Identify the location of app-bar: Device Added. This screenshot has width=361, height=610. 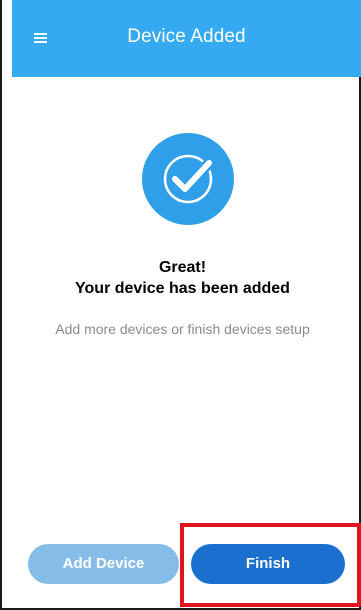
(186, 38).